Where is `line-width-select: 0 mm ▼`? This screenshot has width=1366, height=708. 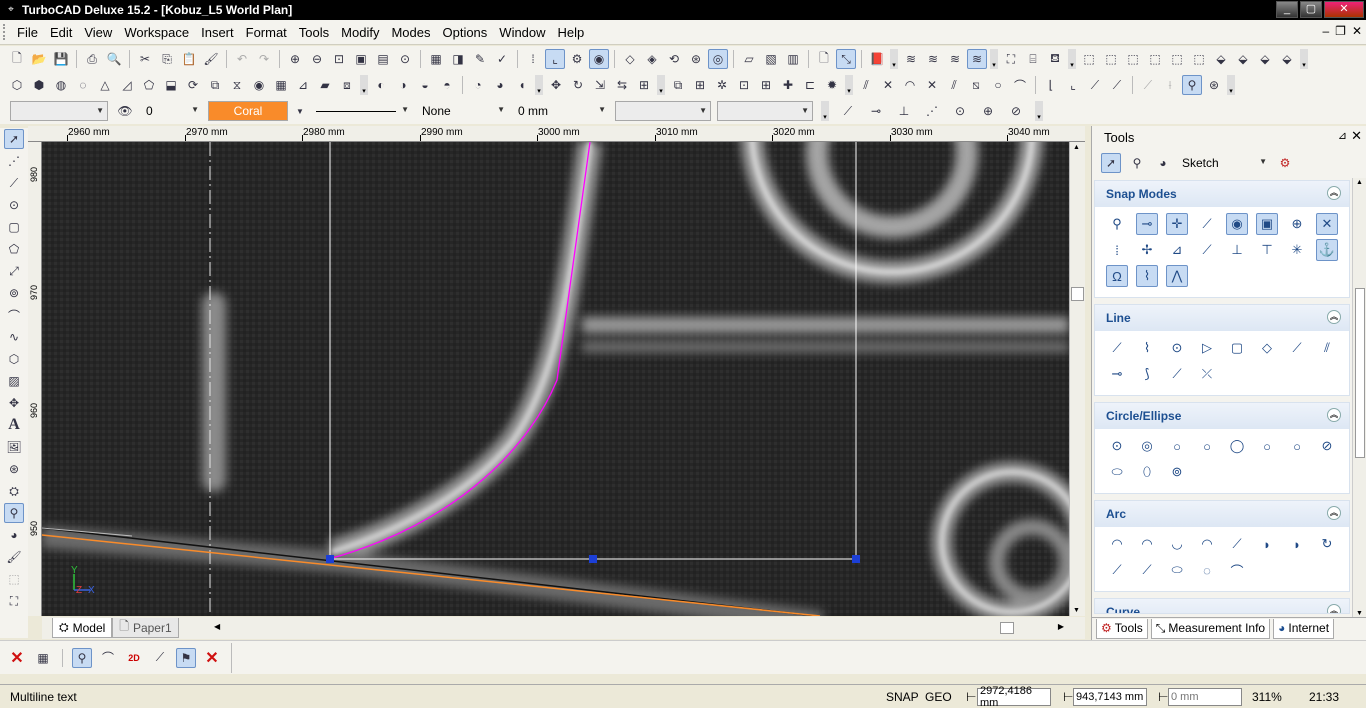 line-width-select: 0 mm ▼ is located at coordinates (561, 111).